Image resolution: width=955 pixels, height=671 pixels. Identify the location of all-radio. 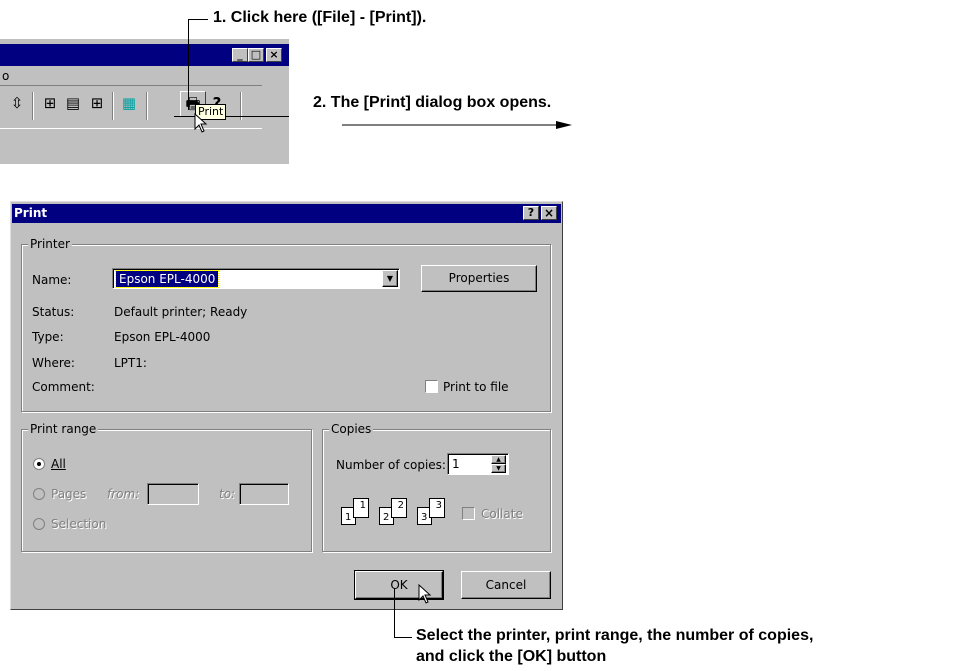
(39, 464).